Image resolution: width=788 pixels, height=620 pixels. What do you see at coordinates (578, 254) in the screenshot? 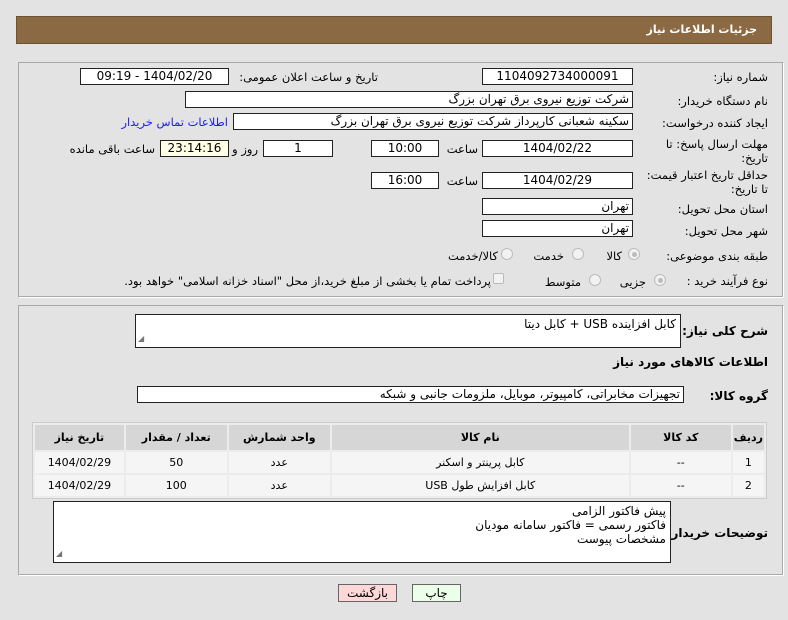
I see `category-radio-service` at bounding box center [578, 254].